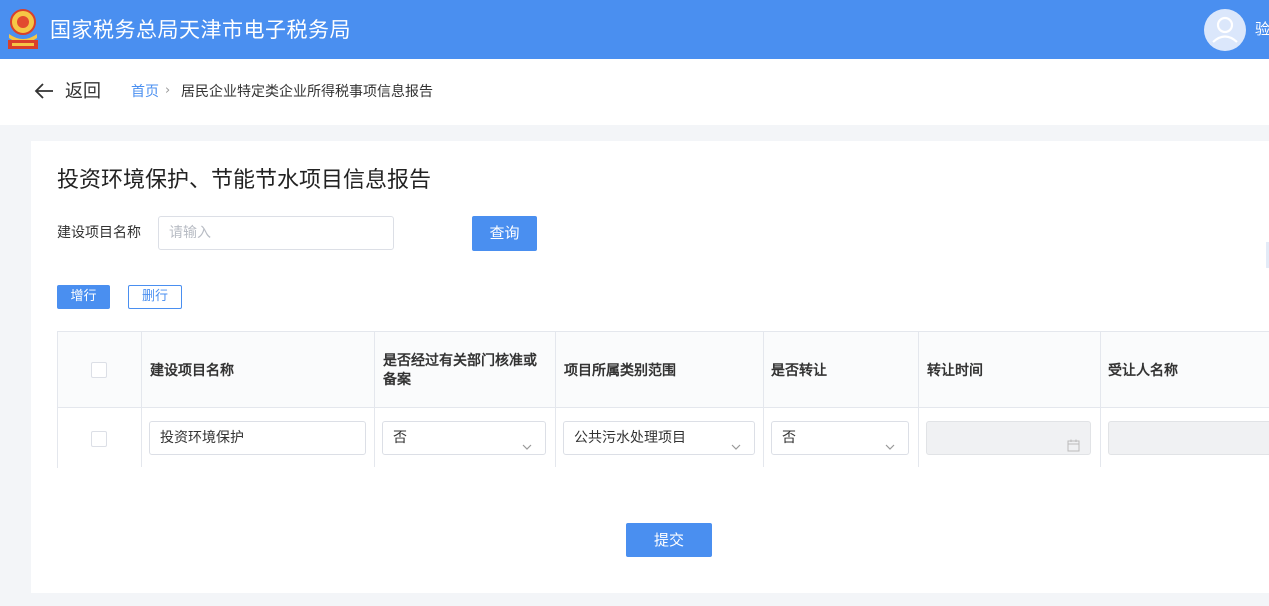 Image resolution: width=1269 pixels, height=606 pixels. I want to click on user-avatar-icon, so click(1225, 30).